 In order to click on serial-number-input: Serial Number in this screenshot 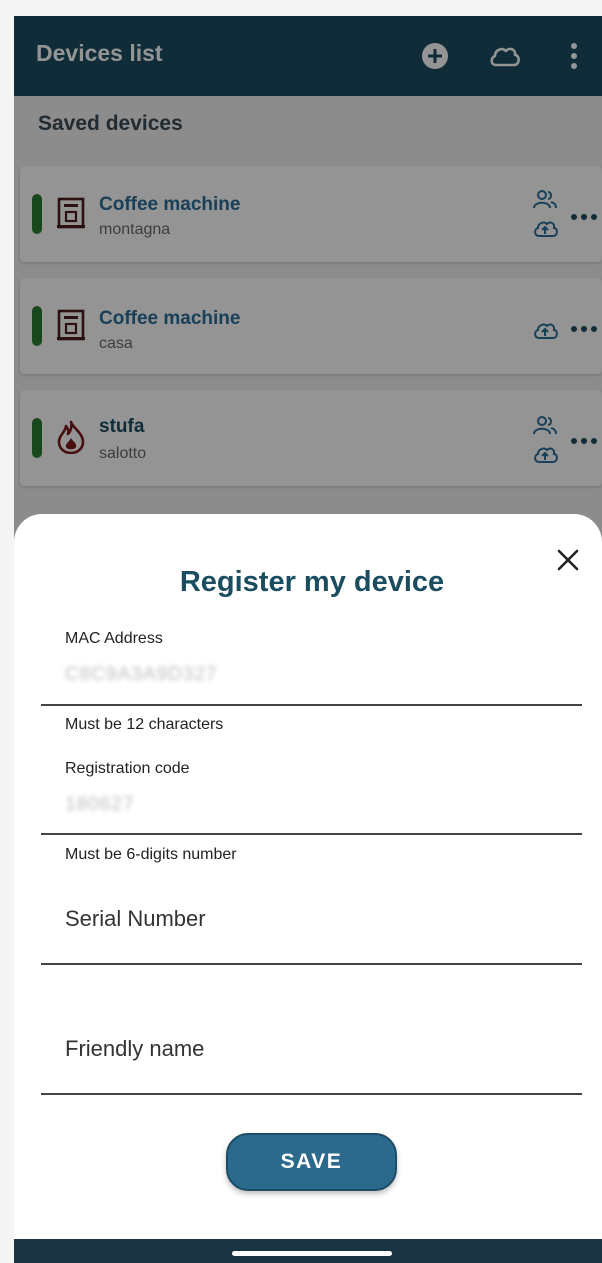, I will do `click(135, 919)`.